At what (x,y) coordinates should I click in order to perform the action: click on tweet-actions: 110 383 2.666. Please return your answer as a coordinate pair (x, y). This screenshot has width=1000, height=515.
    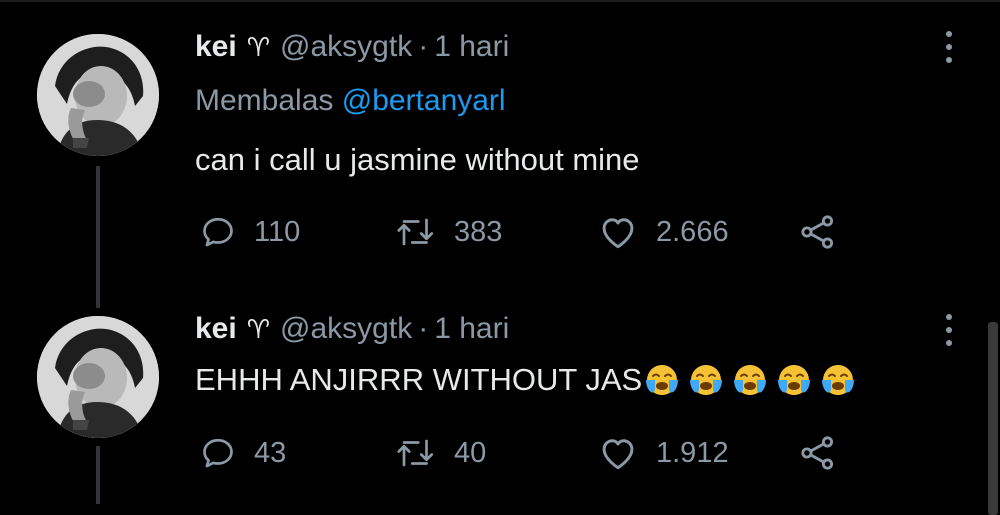
    Looking at the image, I should click on (500, 232).